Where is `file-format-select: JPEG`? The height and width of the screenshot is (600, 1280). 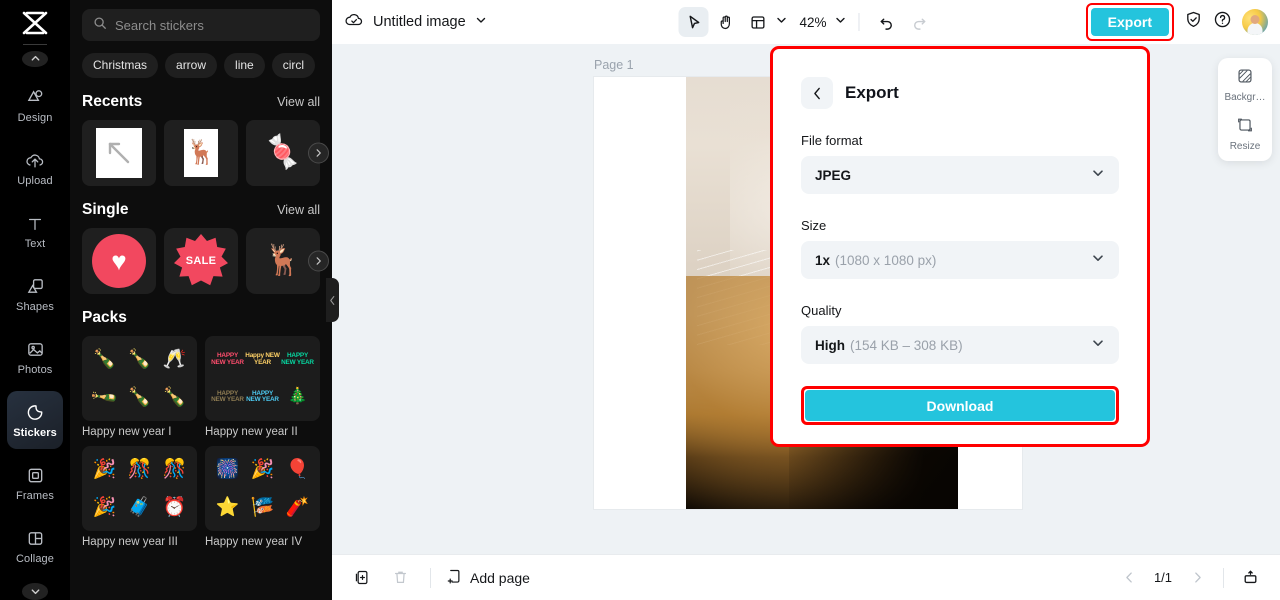
file-format-select: JPEG is located at coordinates (960, 175).